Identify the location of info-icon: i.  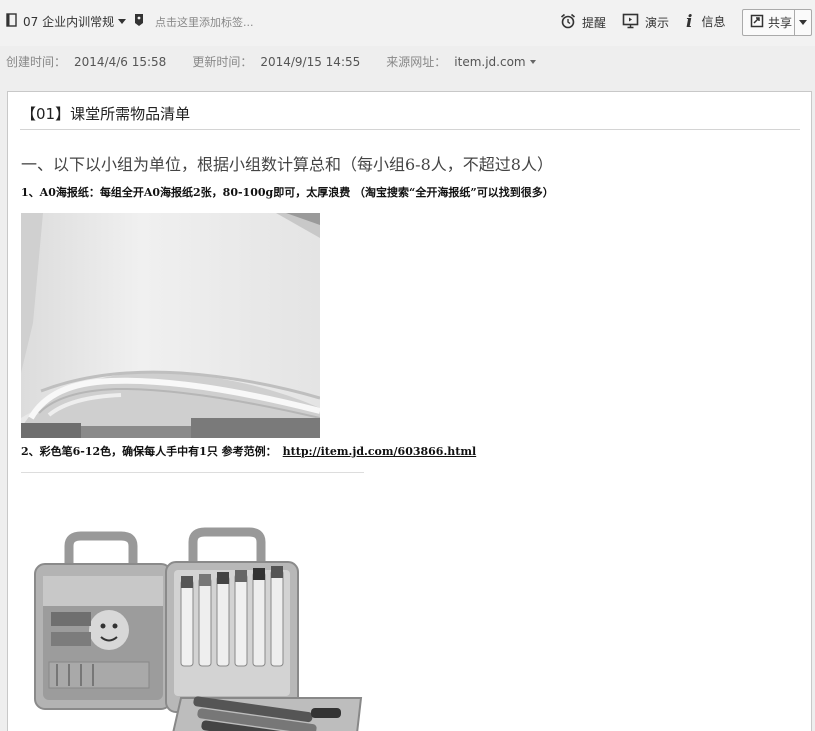
(689, 21).